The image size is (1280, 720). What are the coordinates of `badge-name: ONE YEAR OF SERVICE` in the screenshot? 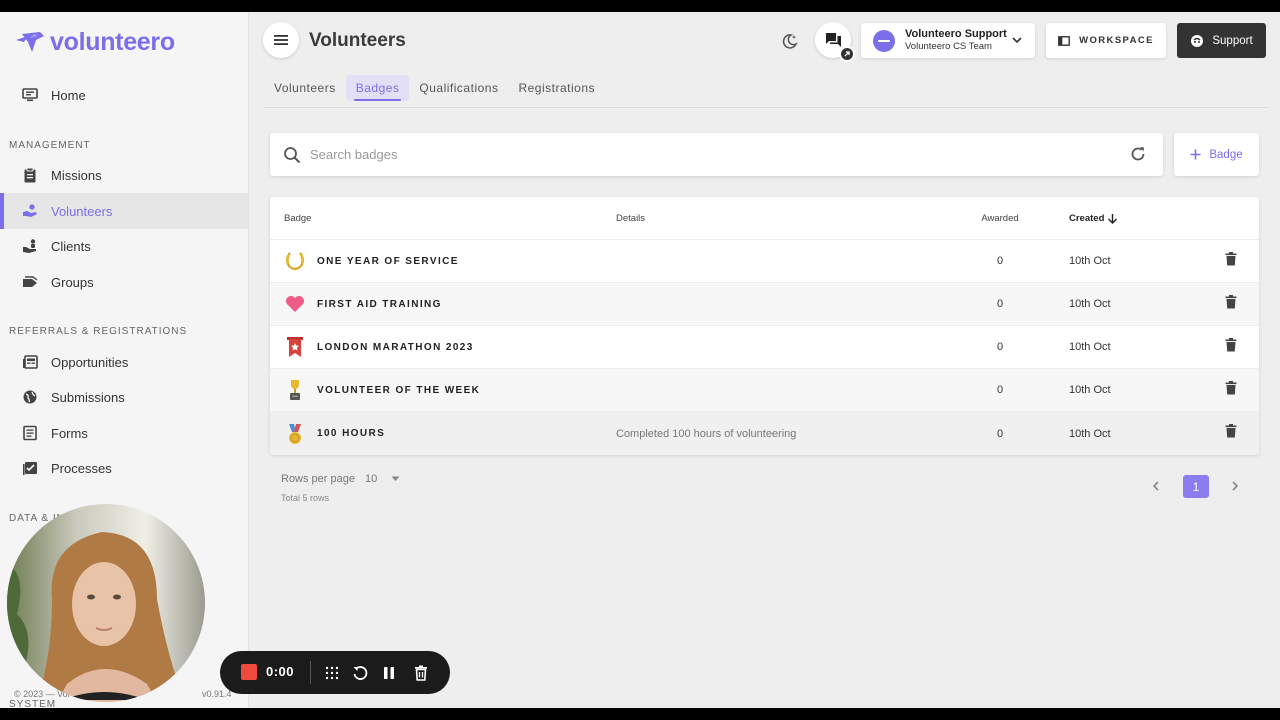 It's located at (388, 261).